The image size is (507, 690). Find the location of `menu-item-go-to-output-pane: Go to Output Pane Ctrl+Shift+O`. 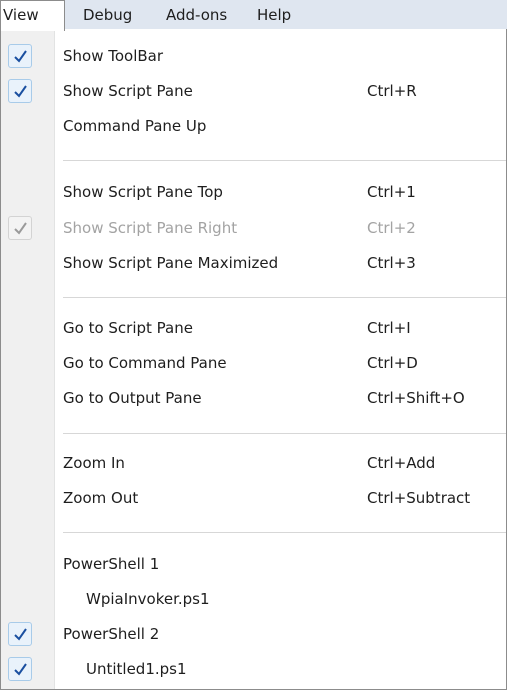

menu-item-go-to-output-pane: Go to Output Pane Ctrl+Shift+O is located at coordinates (253, 398).